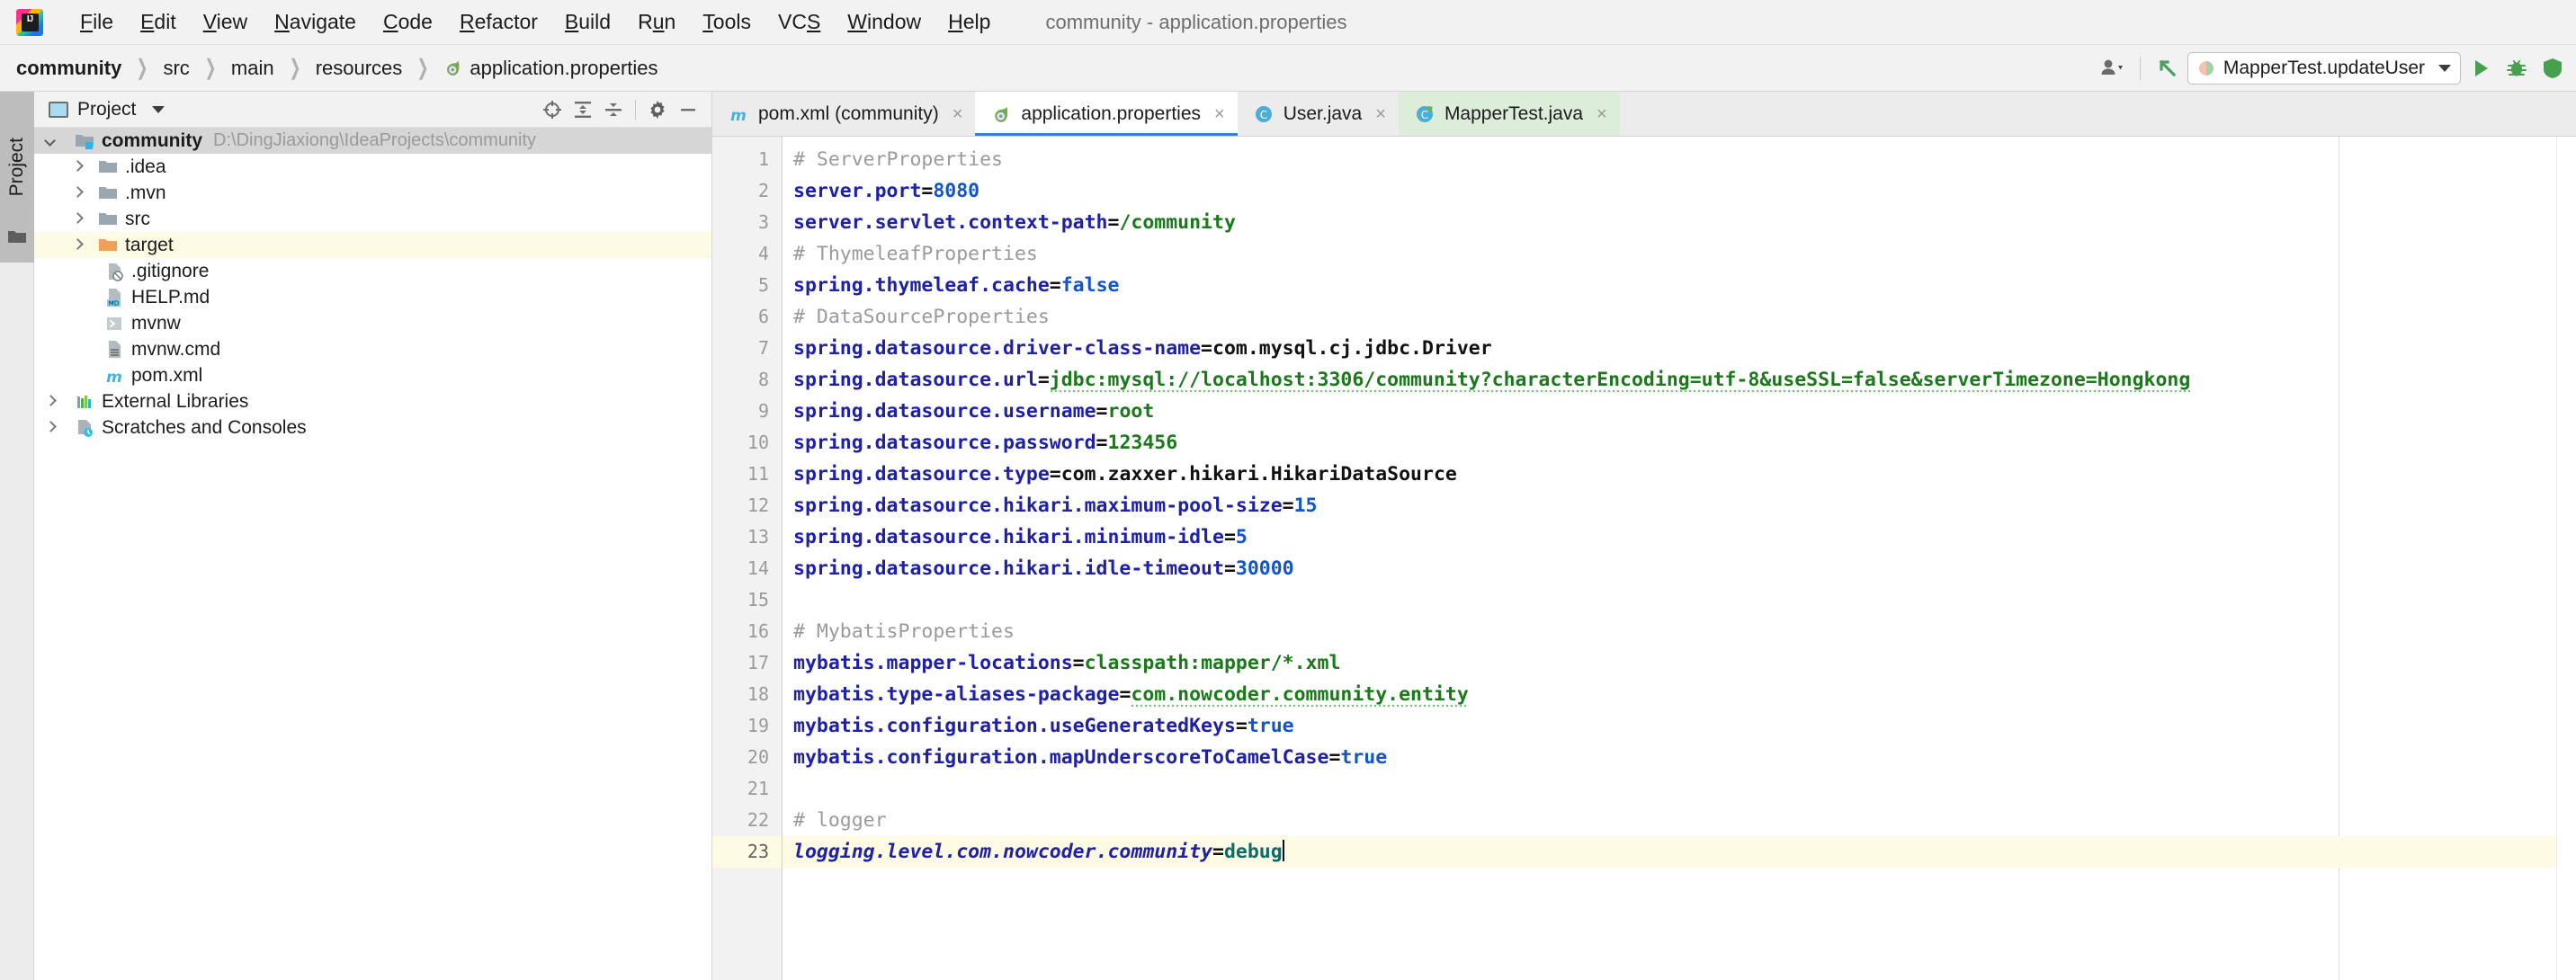 The height and width of the screenshot is (980, 2576). What do you see at coordinates (2480, 68) in the screenshot?
I see `run-play-icon` at bounding box center [2480, 68].